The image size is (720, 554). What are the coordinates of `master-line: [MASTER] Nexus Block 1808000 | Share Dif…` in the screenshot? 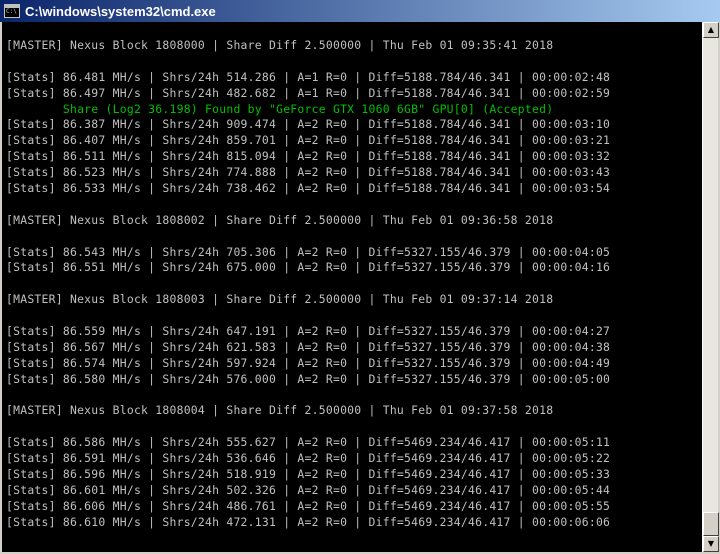 It's located at (280, 45).